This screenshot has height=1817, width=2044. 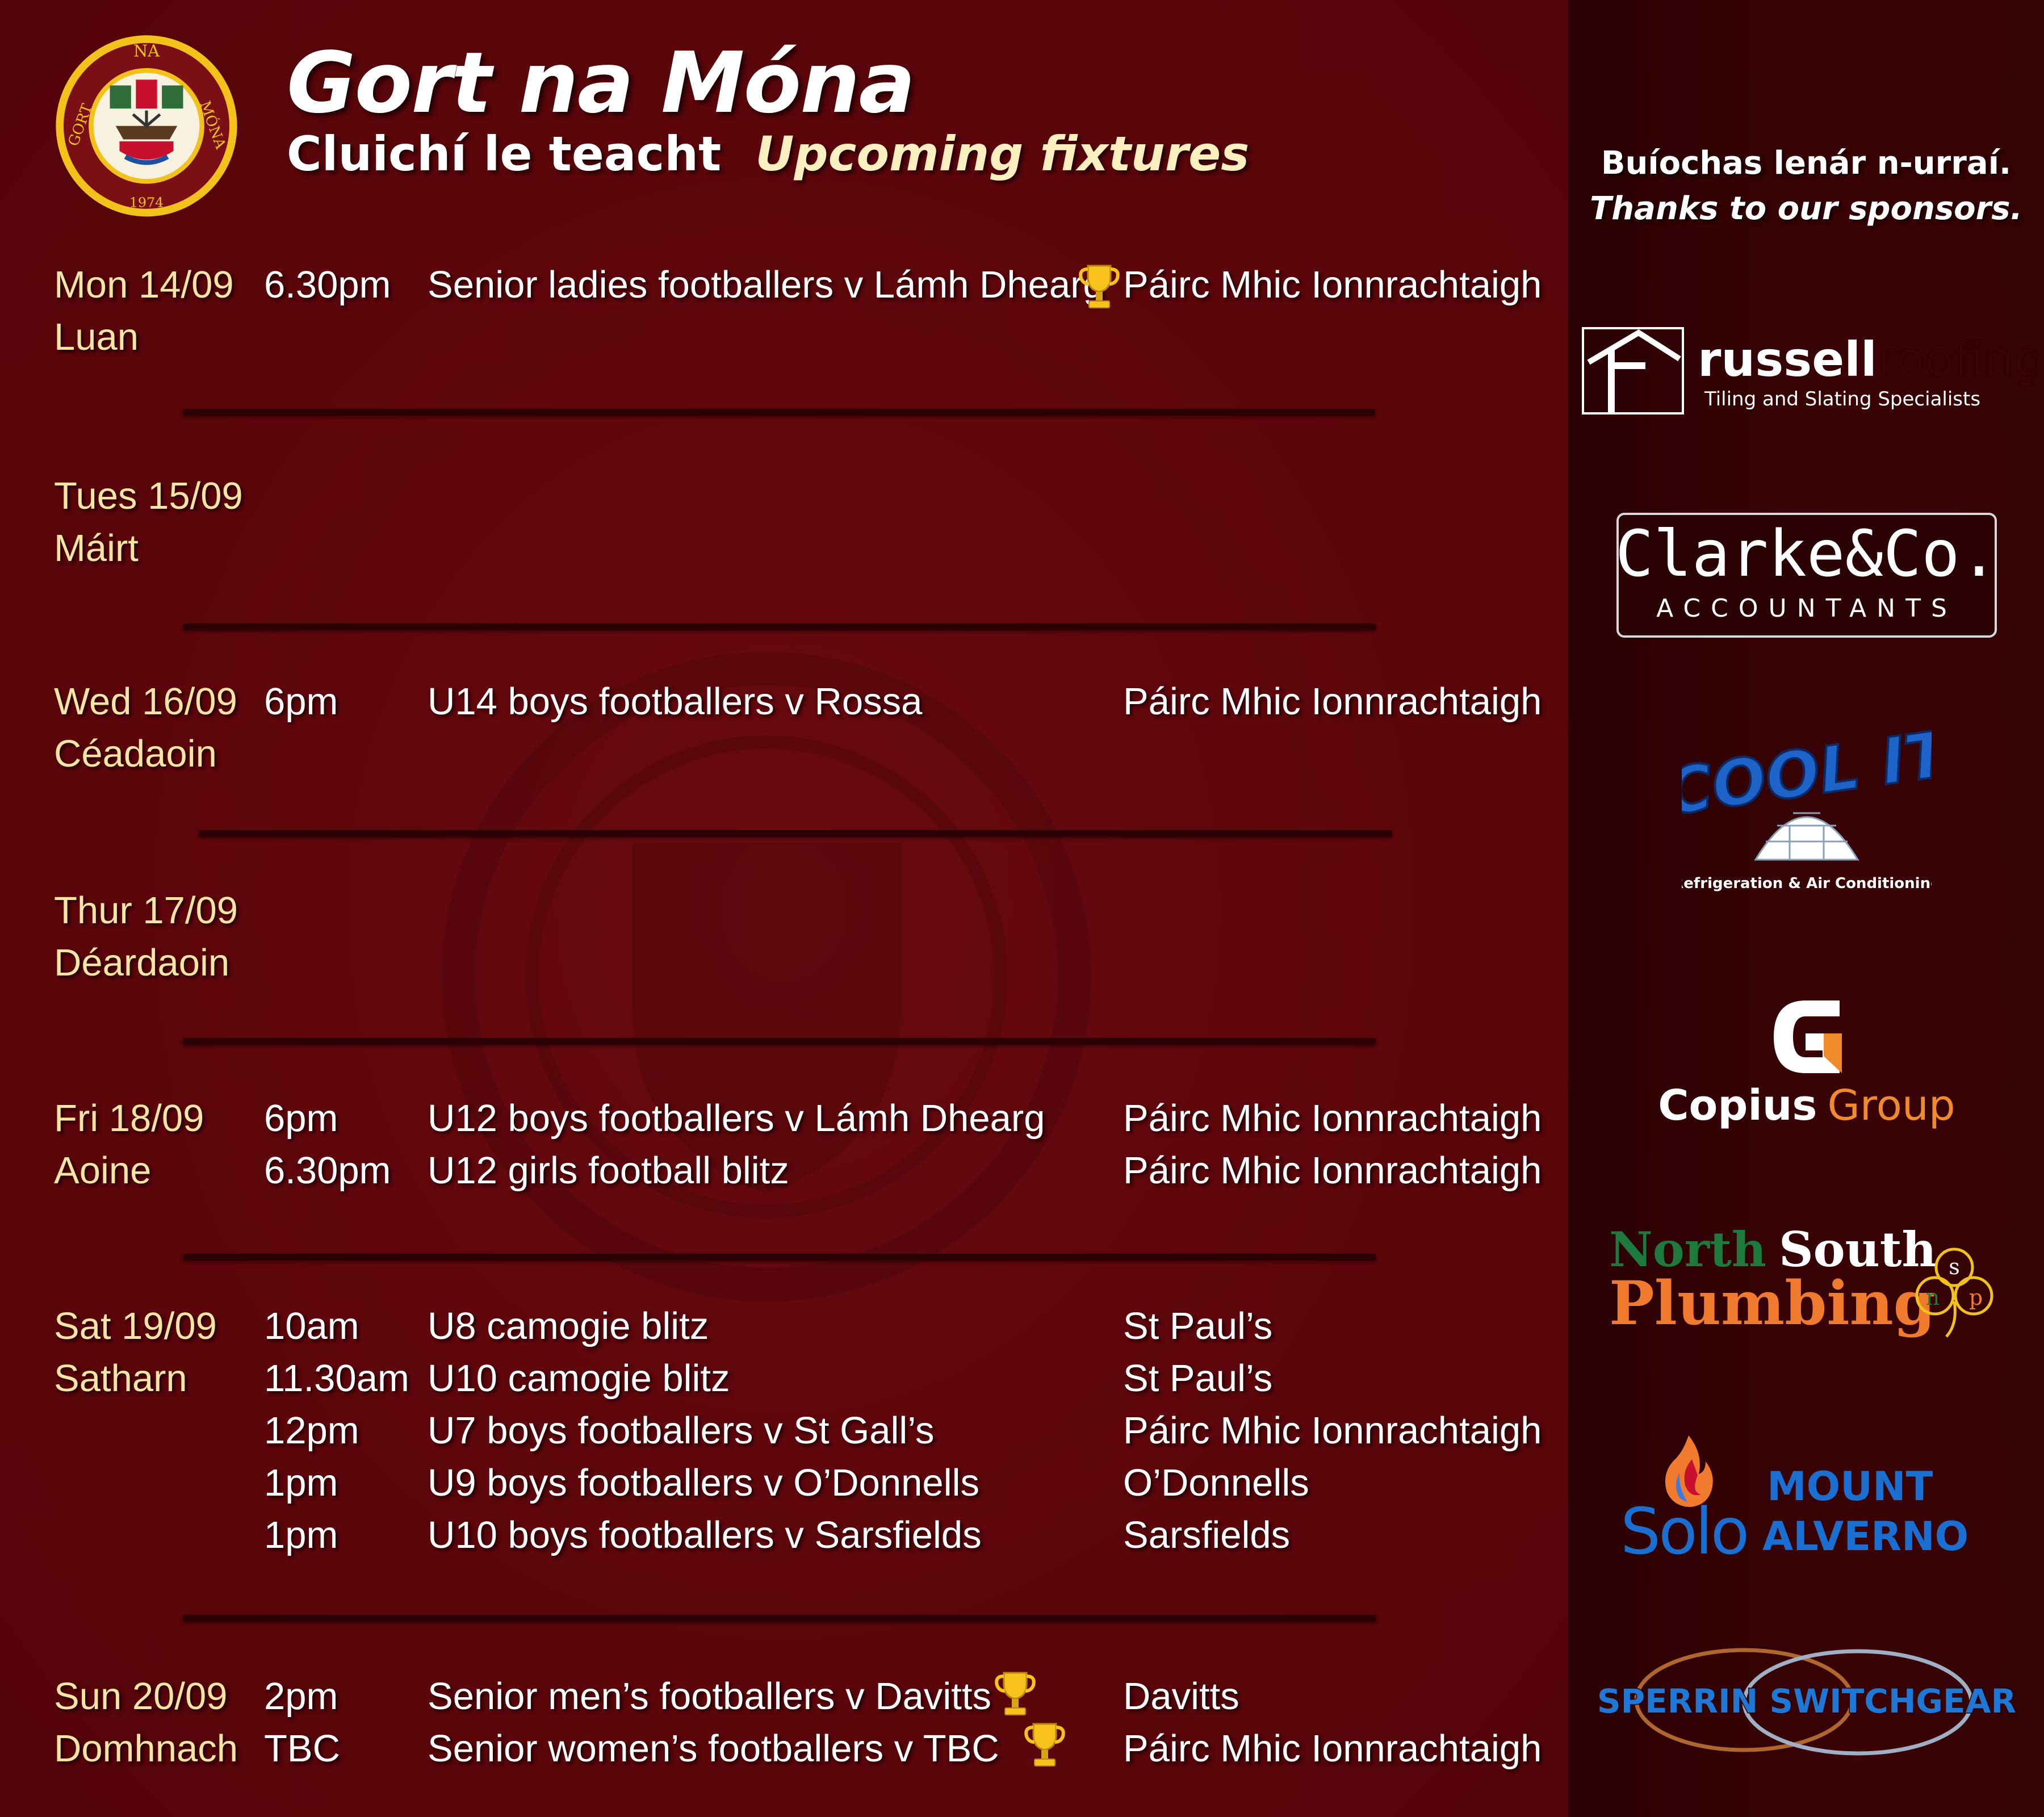 What do you see at coordinates (311, 1326) in the screenshot?
I see `fixture-time: 10am` at bounding box center [311, 1326].